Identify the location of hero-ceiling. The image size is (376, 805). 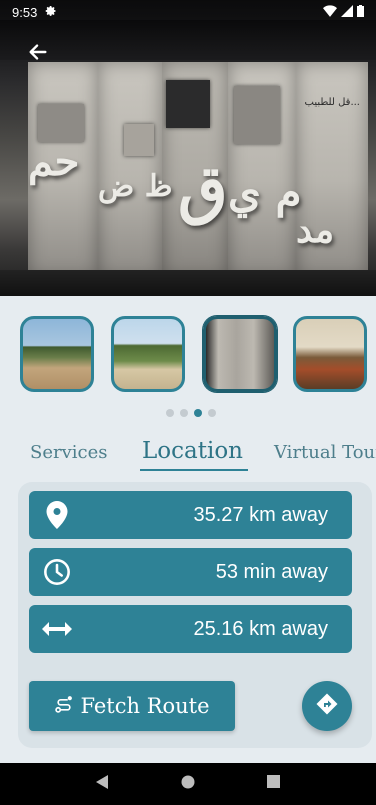
(188, 40).